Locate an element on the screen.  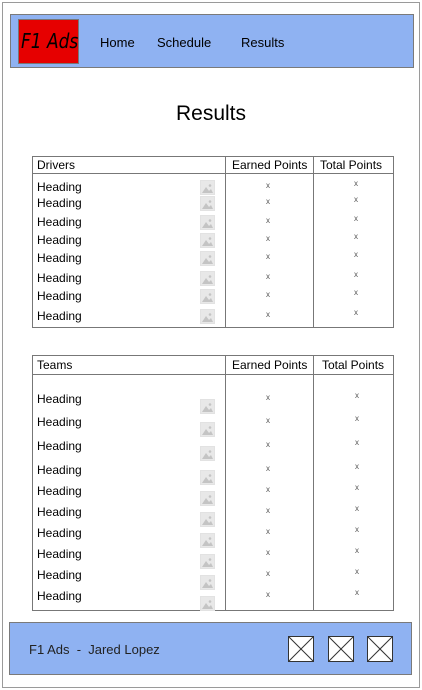
drivers-table-header: Drivers Earned Points Total Points is located at coordinates (213, 165).